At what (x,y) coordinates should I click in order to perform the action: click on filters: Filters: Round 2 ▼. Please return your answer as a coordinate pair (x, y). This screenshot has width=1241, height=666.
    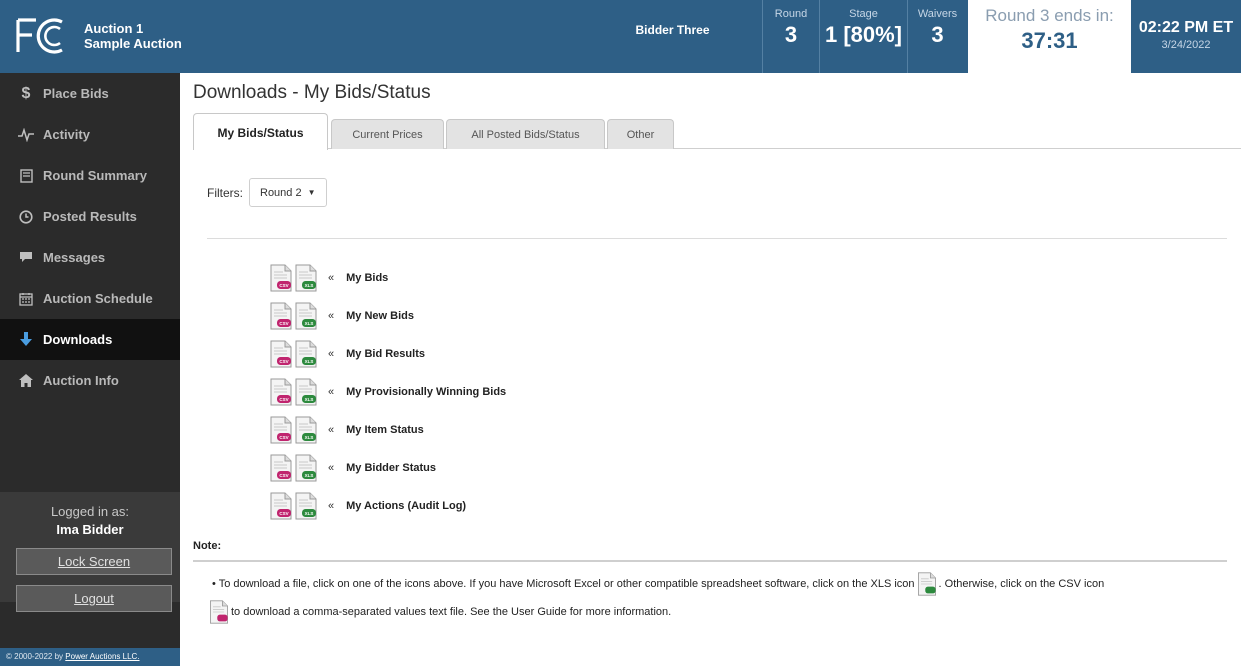
    Looking at the image, I should click on (267, 192).